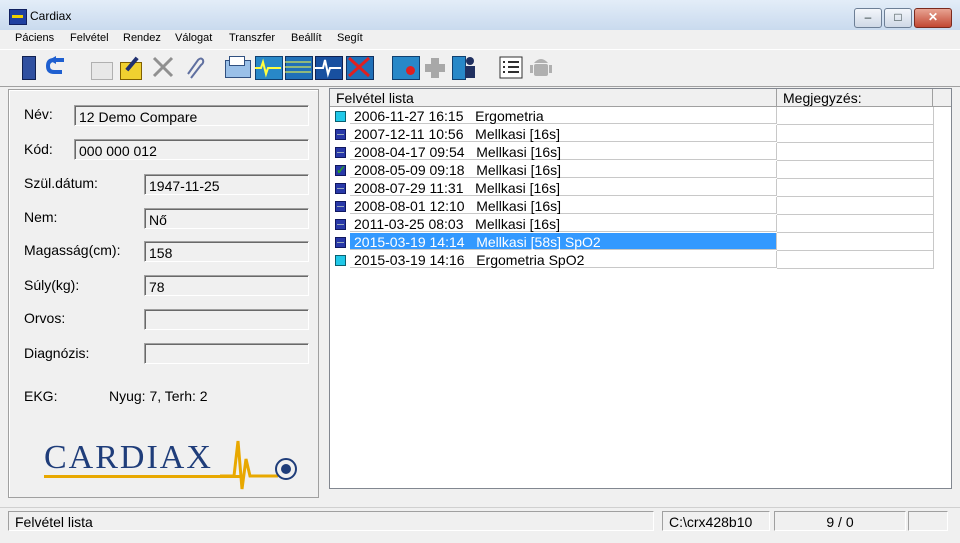  Describe the element at coordinates (41, 217) in the screenshot. I see `sex-label: Nem:` at that location.